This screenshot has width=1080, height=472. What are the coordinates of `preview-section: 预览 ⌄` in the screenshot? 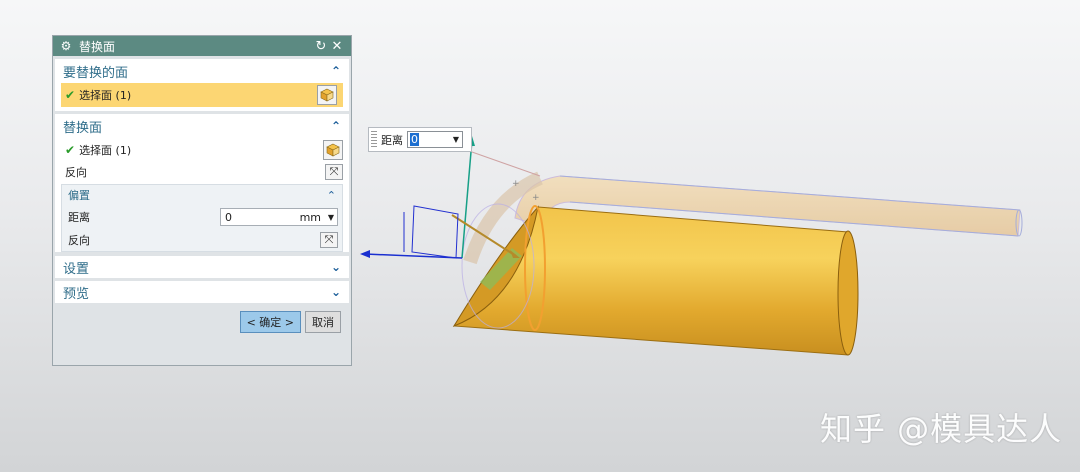 It's located at (202, 292).